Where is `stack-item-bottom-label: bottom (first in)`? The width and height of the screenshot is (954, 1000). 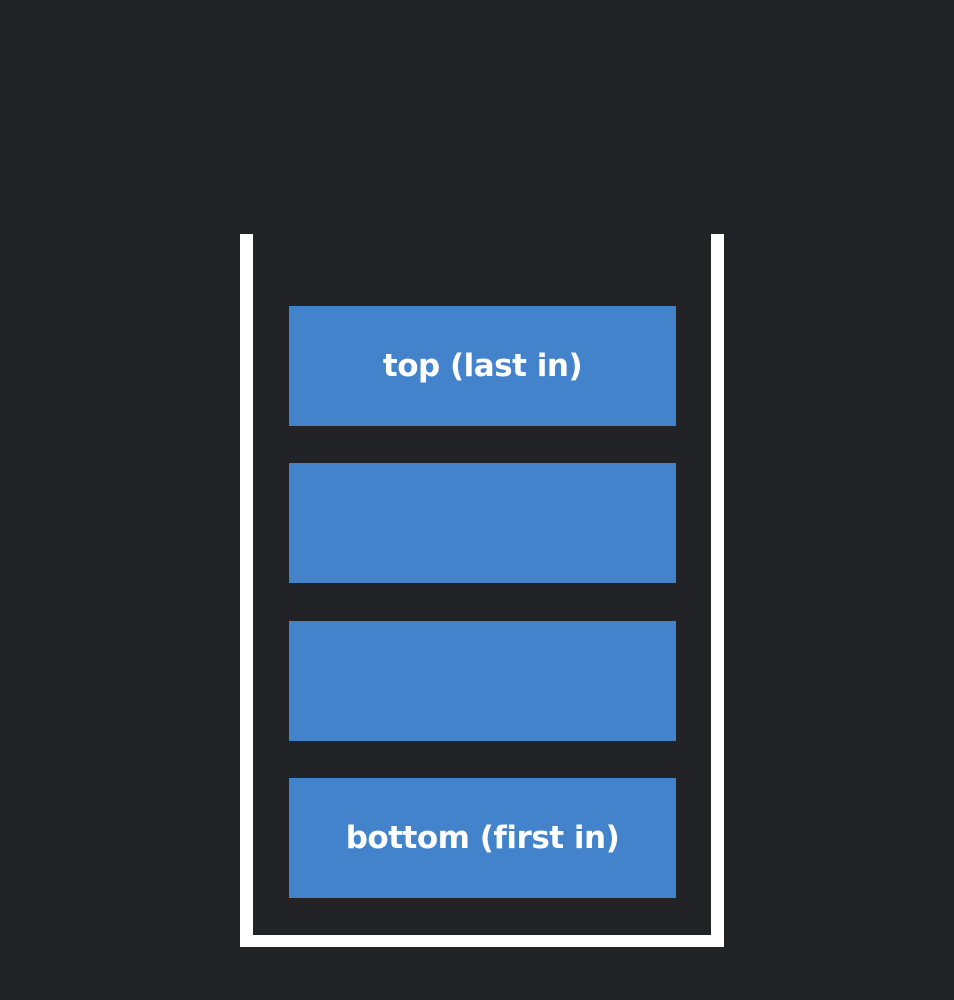
stack-item-bottom-label: bottom (first in) is located at coordinates (482, 838).